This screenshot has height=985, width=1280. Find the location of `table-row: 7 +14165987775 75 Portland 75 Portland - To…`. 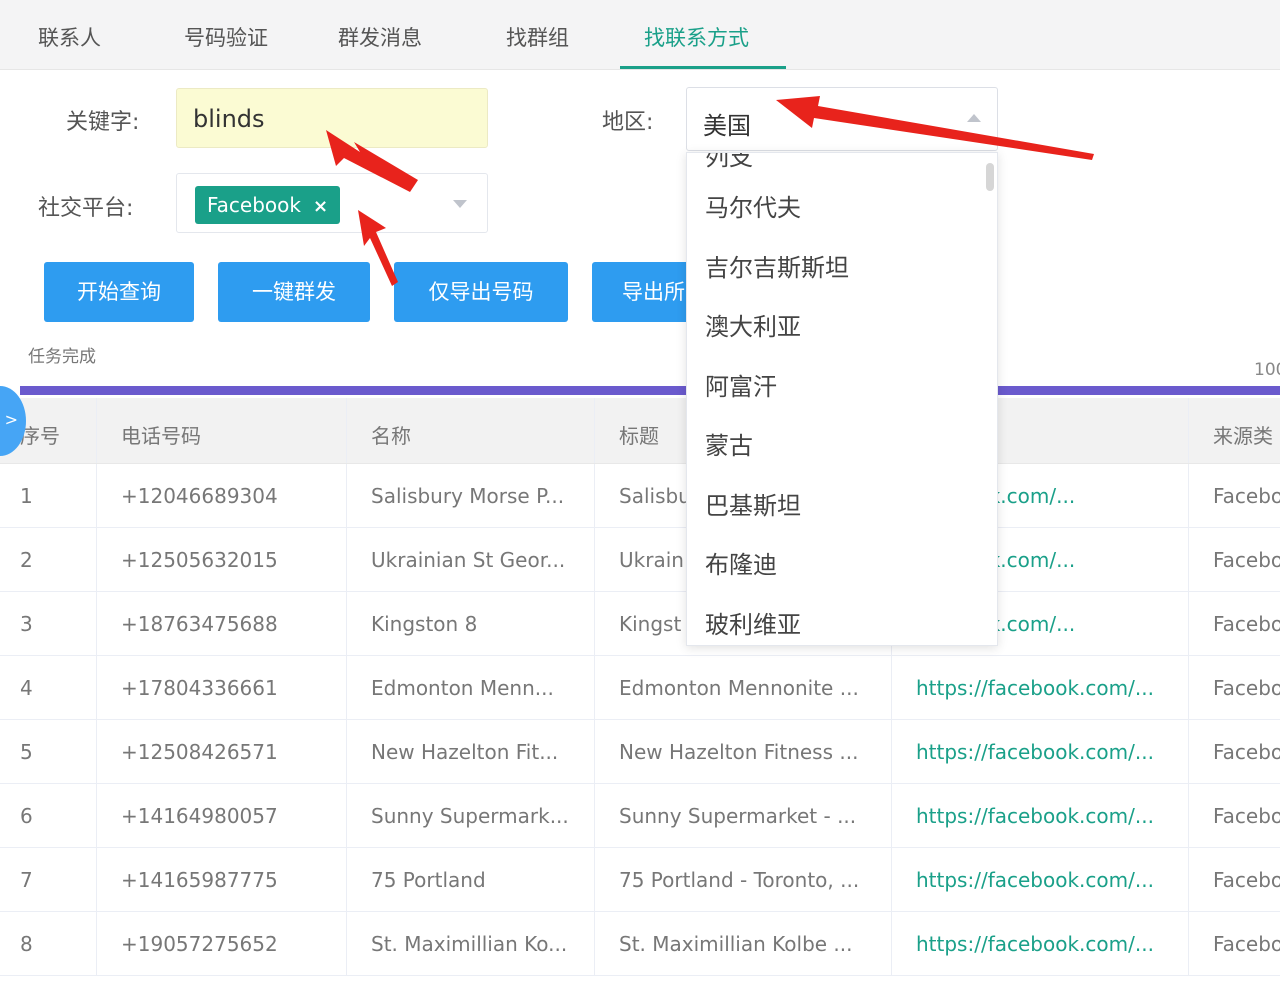

table-row: 7 +14165987775 75 Portland 75 Portland - To… is located at coordinates (640, 880).